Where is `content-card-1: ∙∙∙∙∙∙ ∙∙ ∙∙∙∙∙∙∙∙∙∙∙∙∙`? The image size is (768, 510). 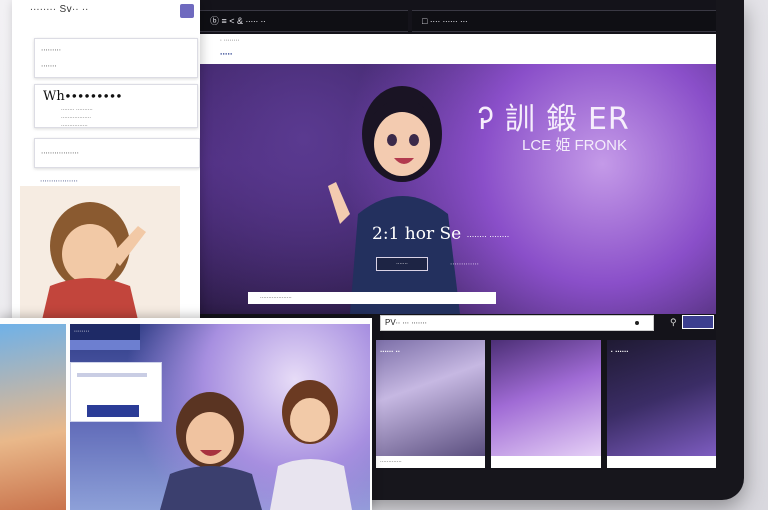 content-card-1: ∙∙∙∙∙∙ ∙∙ ∙∙∙∙∙∙∙∙∙∙∙∙∙ is located at coordinates (431, 404).